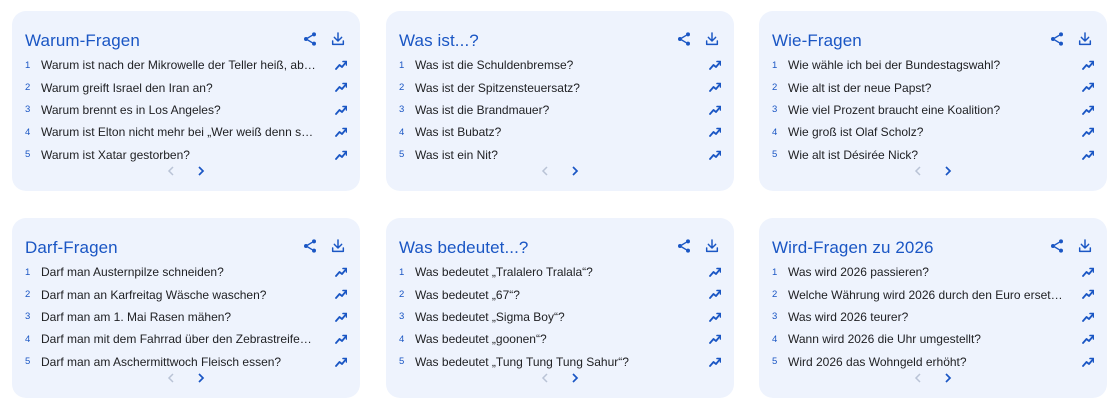  Describe the element at coordinates (858, 272) in the screenshot. I see `question-text: Was wird 2026 passieren?` at that location.